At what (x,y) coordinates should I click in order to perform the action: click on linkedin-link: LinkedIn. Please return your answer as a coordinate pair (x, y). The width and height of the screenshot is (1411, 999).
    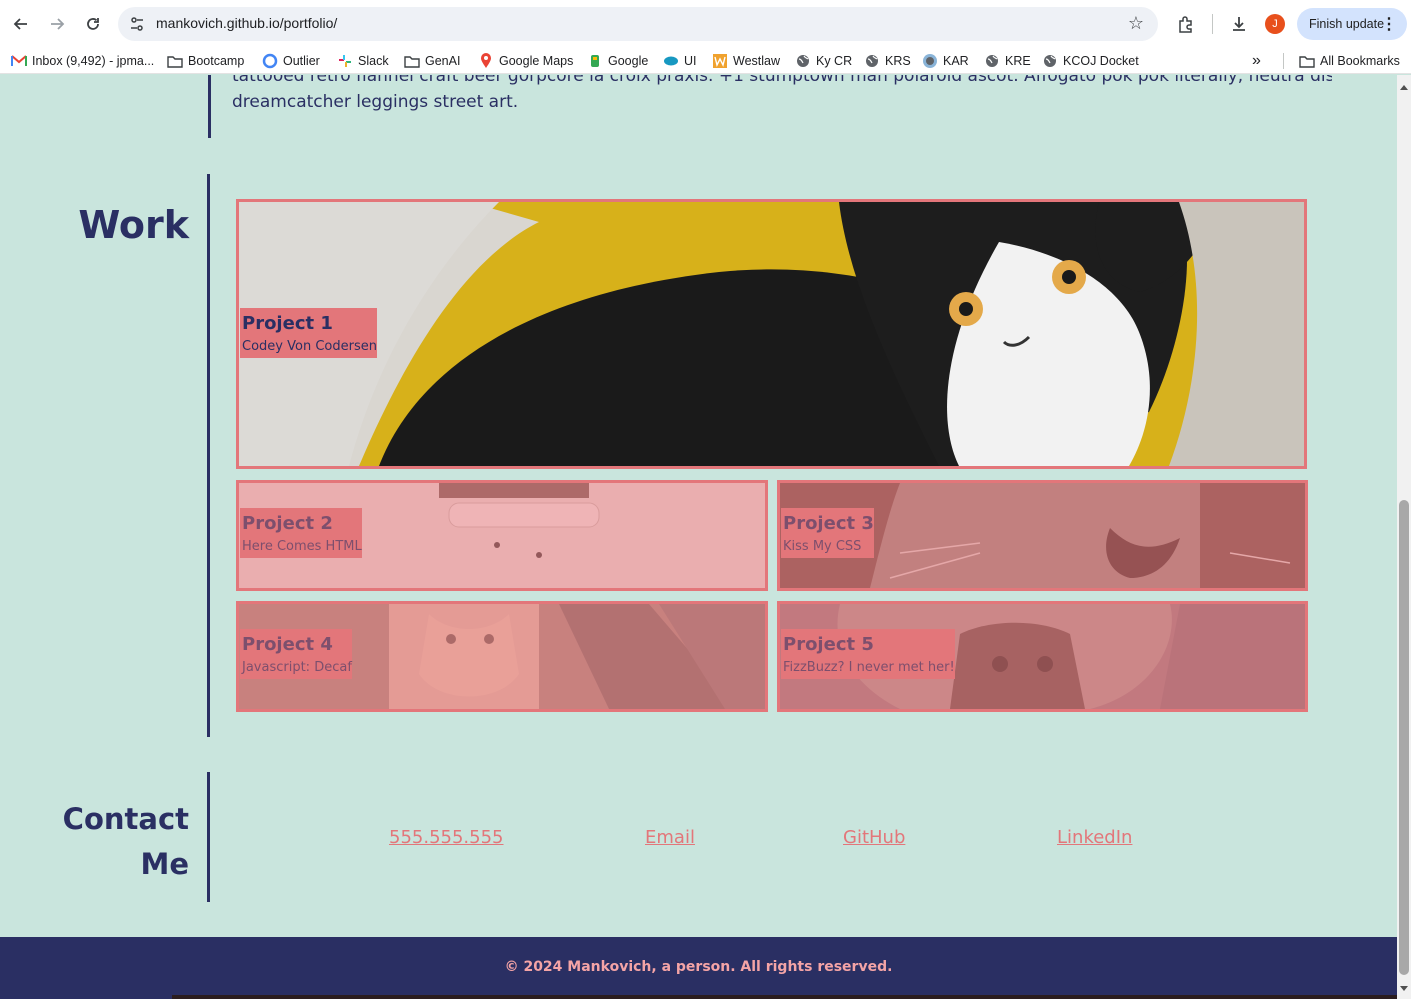
    Looking at the image, I should click on (1094, 837).